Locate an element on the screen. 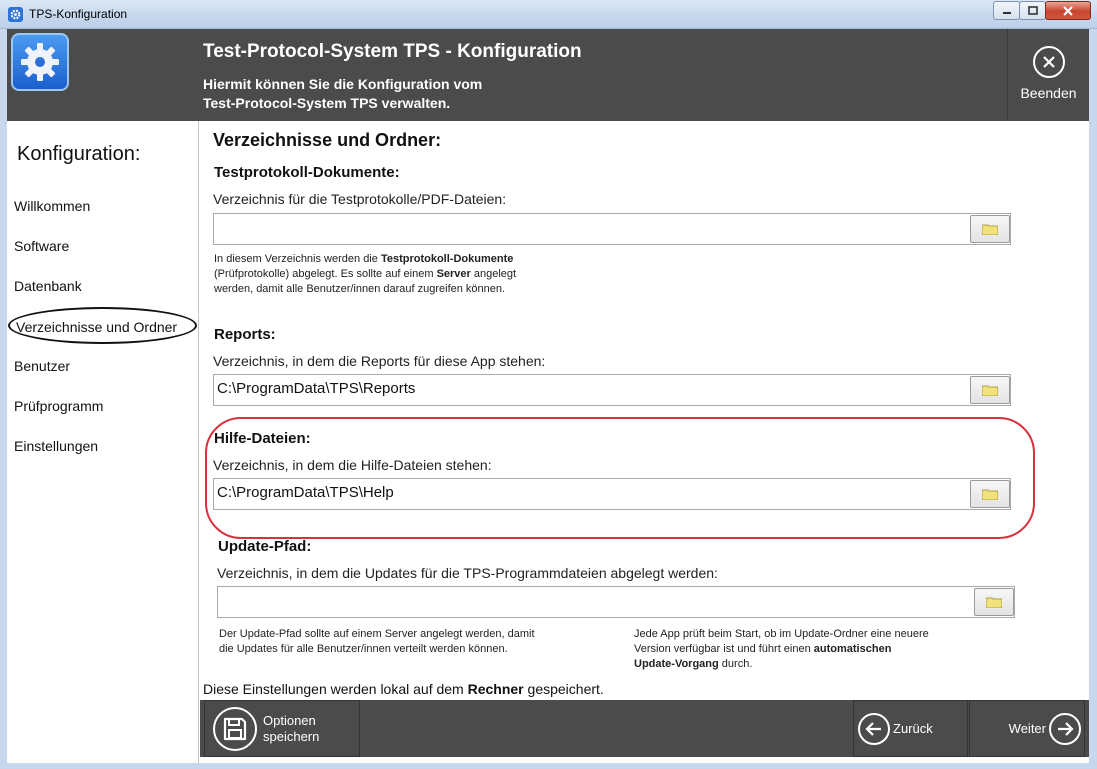  testprotokoll-browse-button is located at coordinates (990, 229).